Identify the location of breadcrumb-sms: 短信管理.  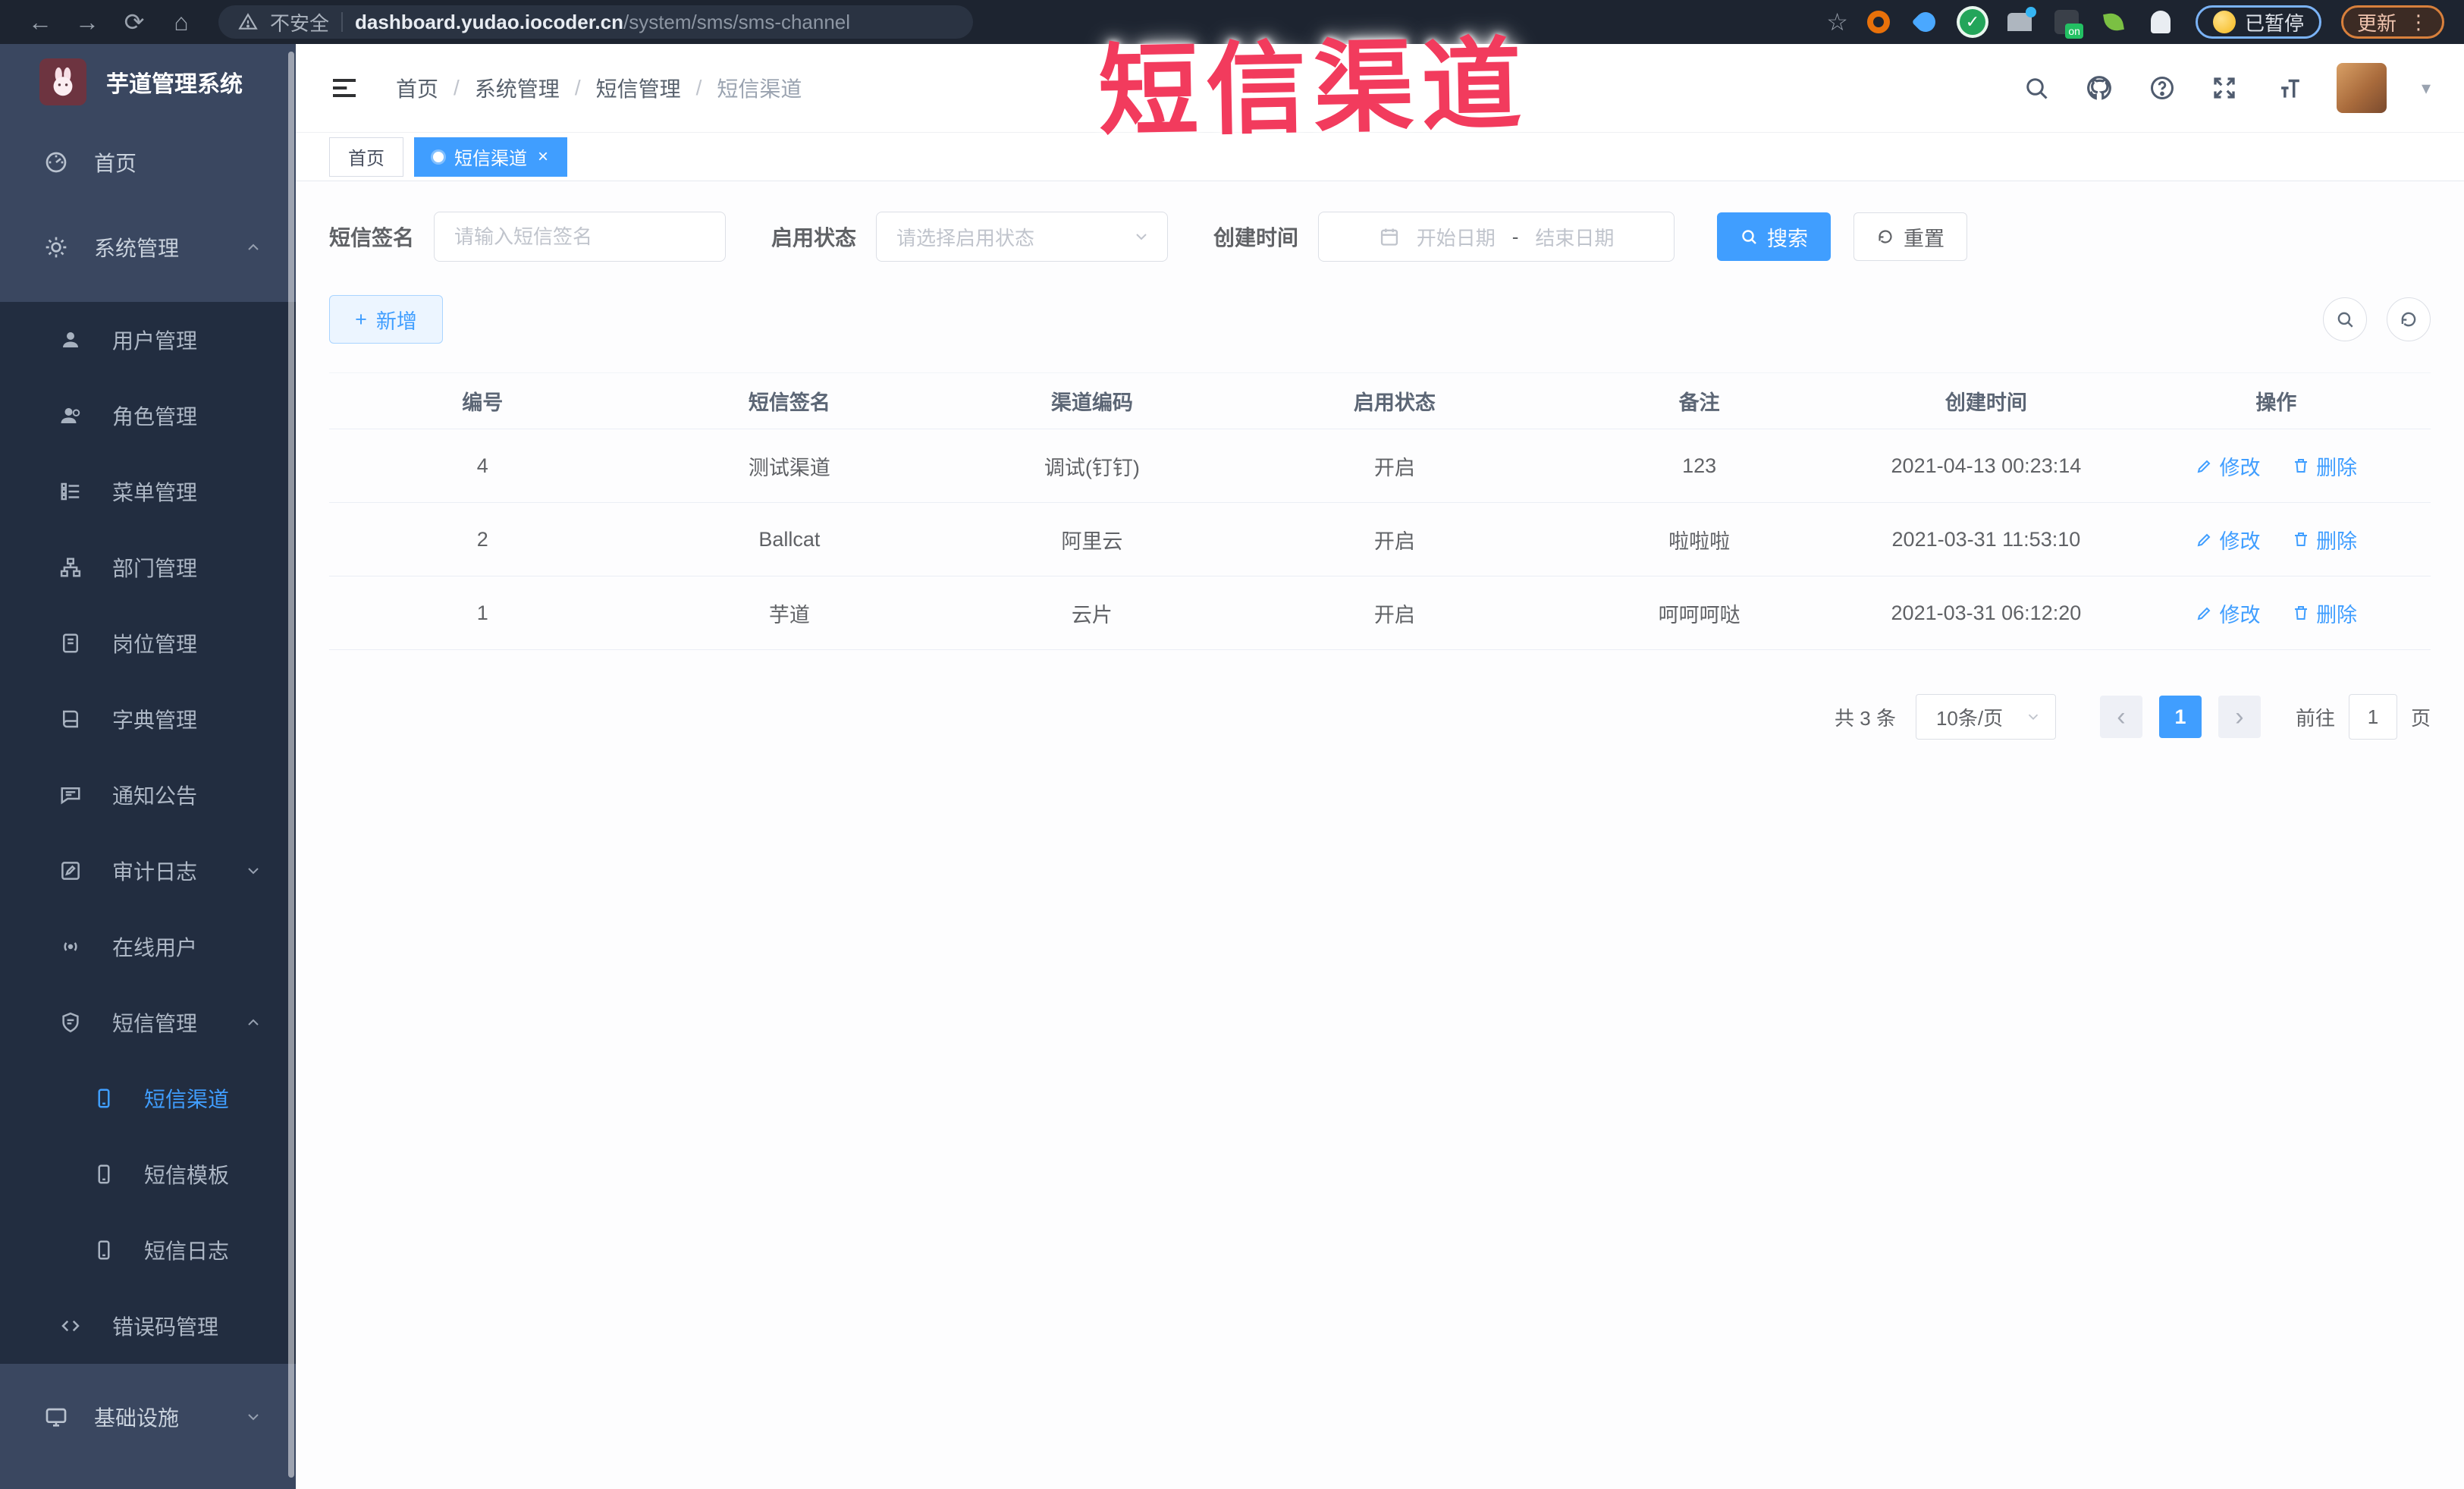
(639, 88).